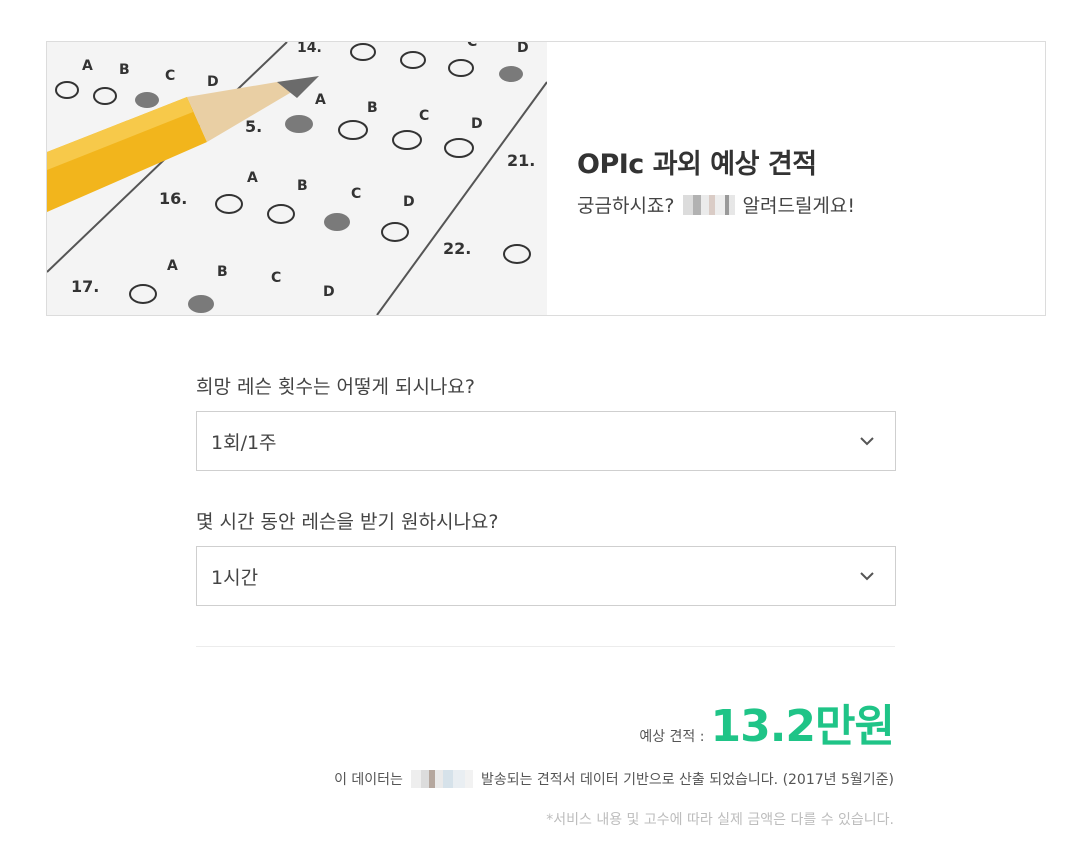 This screenshot has width=1091, height=851. Describe the element at coordinates (309, 49) in the screenshot. I see `svg-text: 14.` at that location.